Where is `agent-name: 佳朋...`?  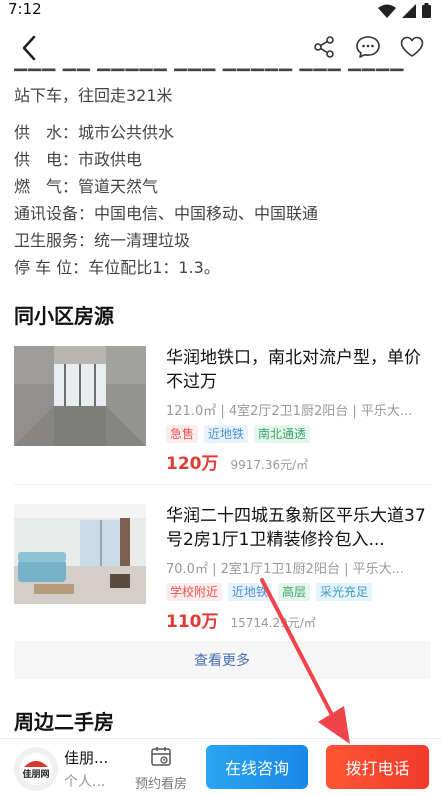
agent-name: 佳朋... is located at coordinates (86, 757).